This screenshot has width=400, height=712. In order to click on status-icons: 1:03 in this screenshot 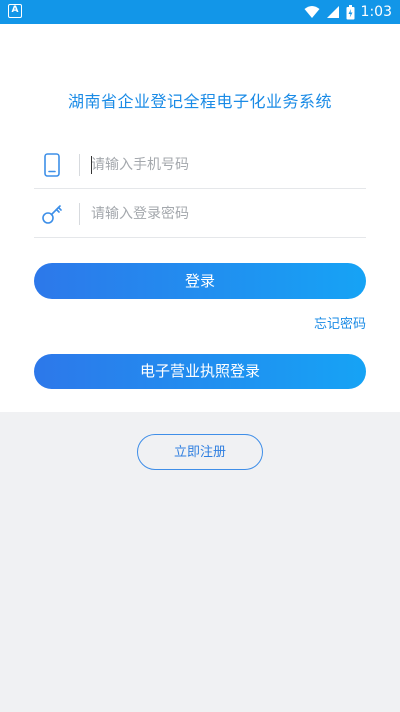, I will do `click(348, 12)`.